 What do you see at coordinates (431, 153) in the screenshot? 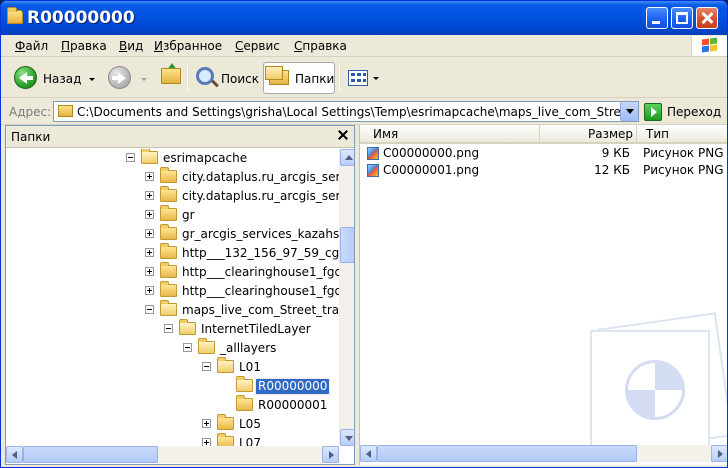
I see `file-name: C00000000.png` at bounding box center [431, 153].